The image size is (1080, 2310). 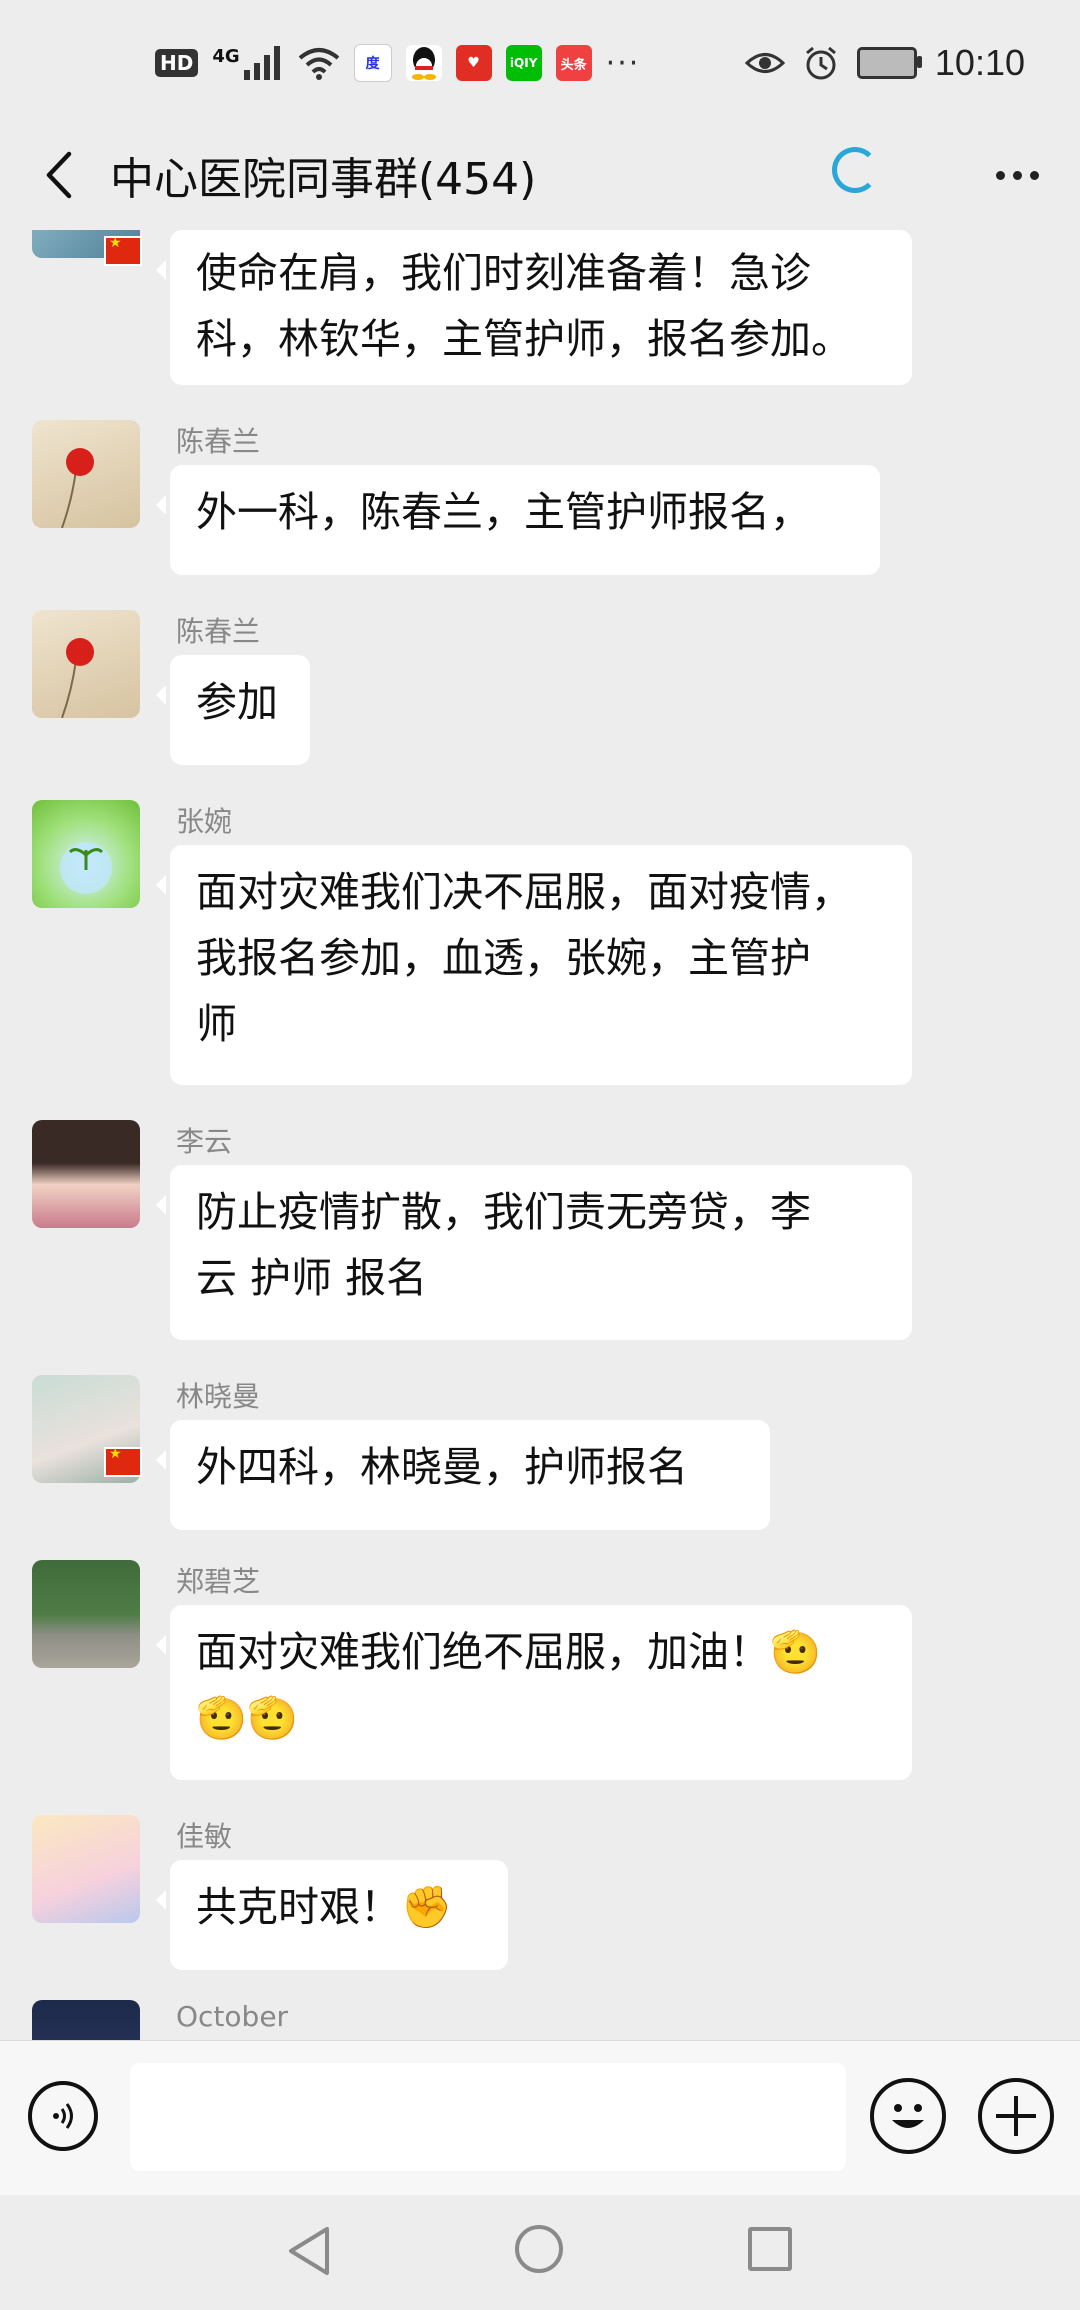 What do you see at coordinates (889, 63) in the screenshot?
I see `battery-icon` at bounding box center [889, 63].